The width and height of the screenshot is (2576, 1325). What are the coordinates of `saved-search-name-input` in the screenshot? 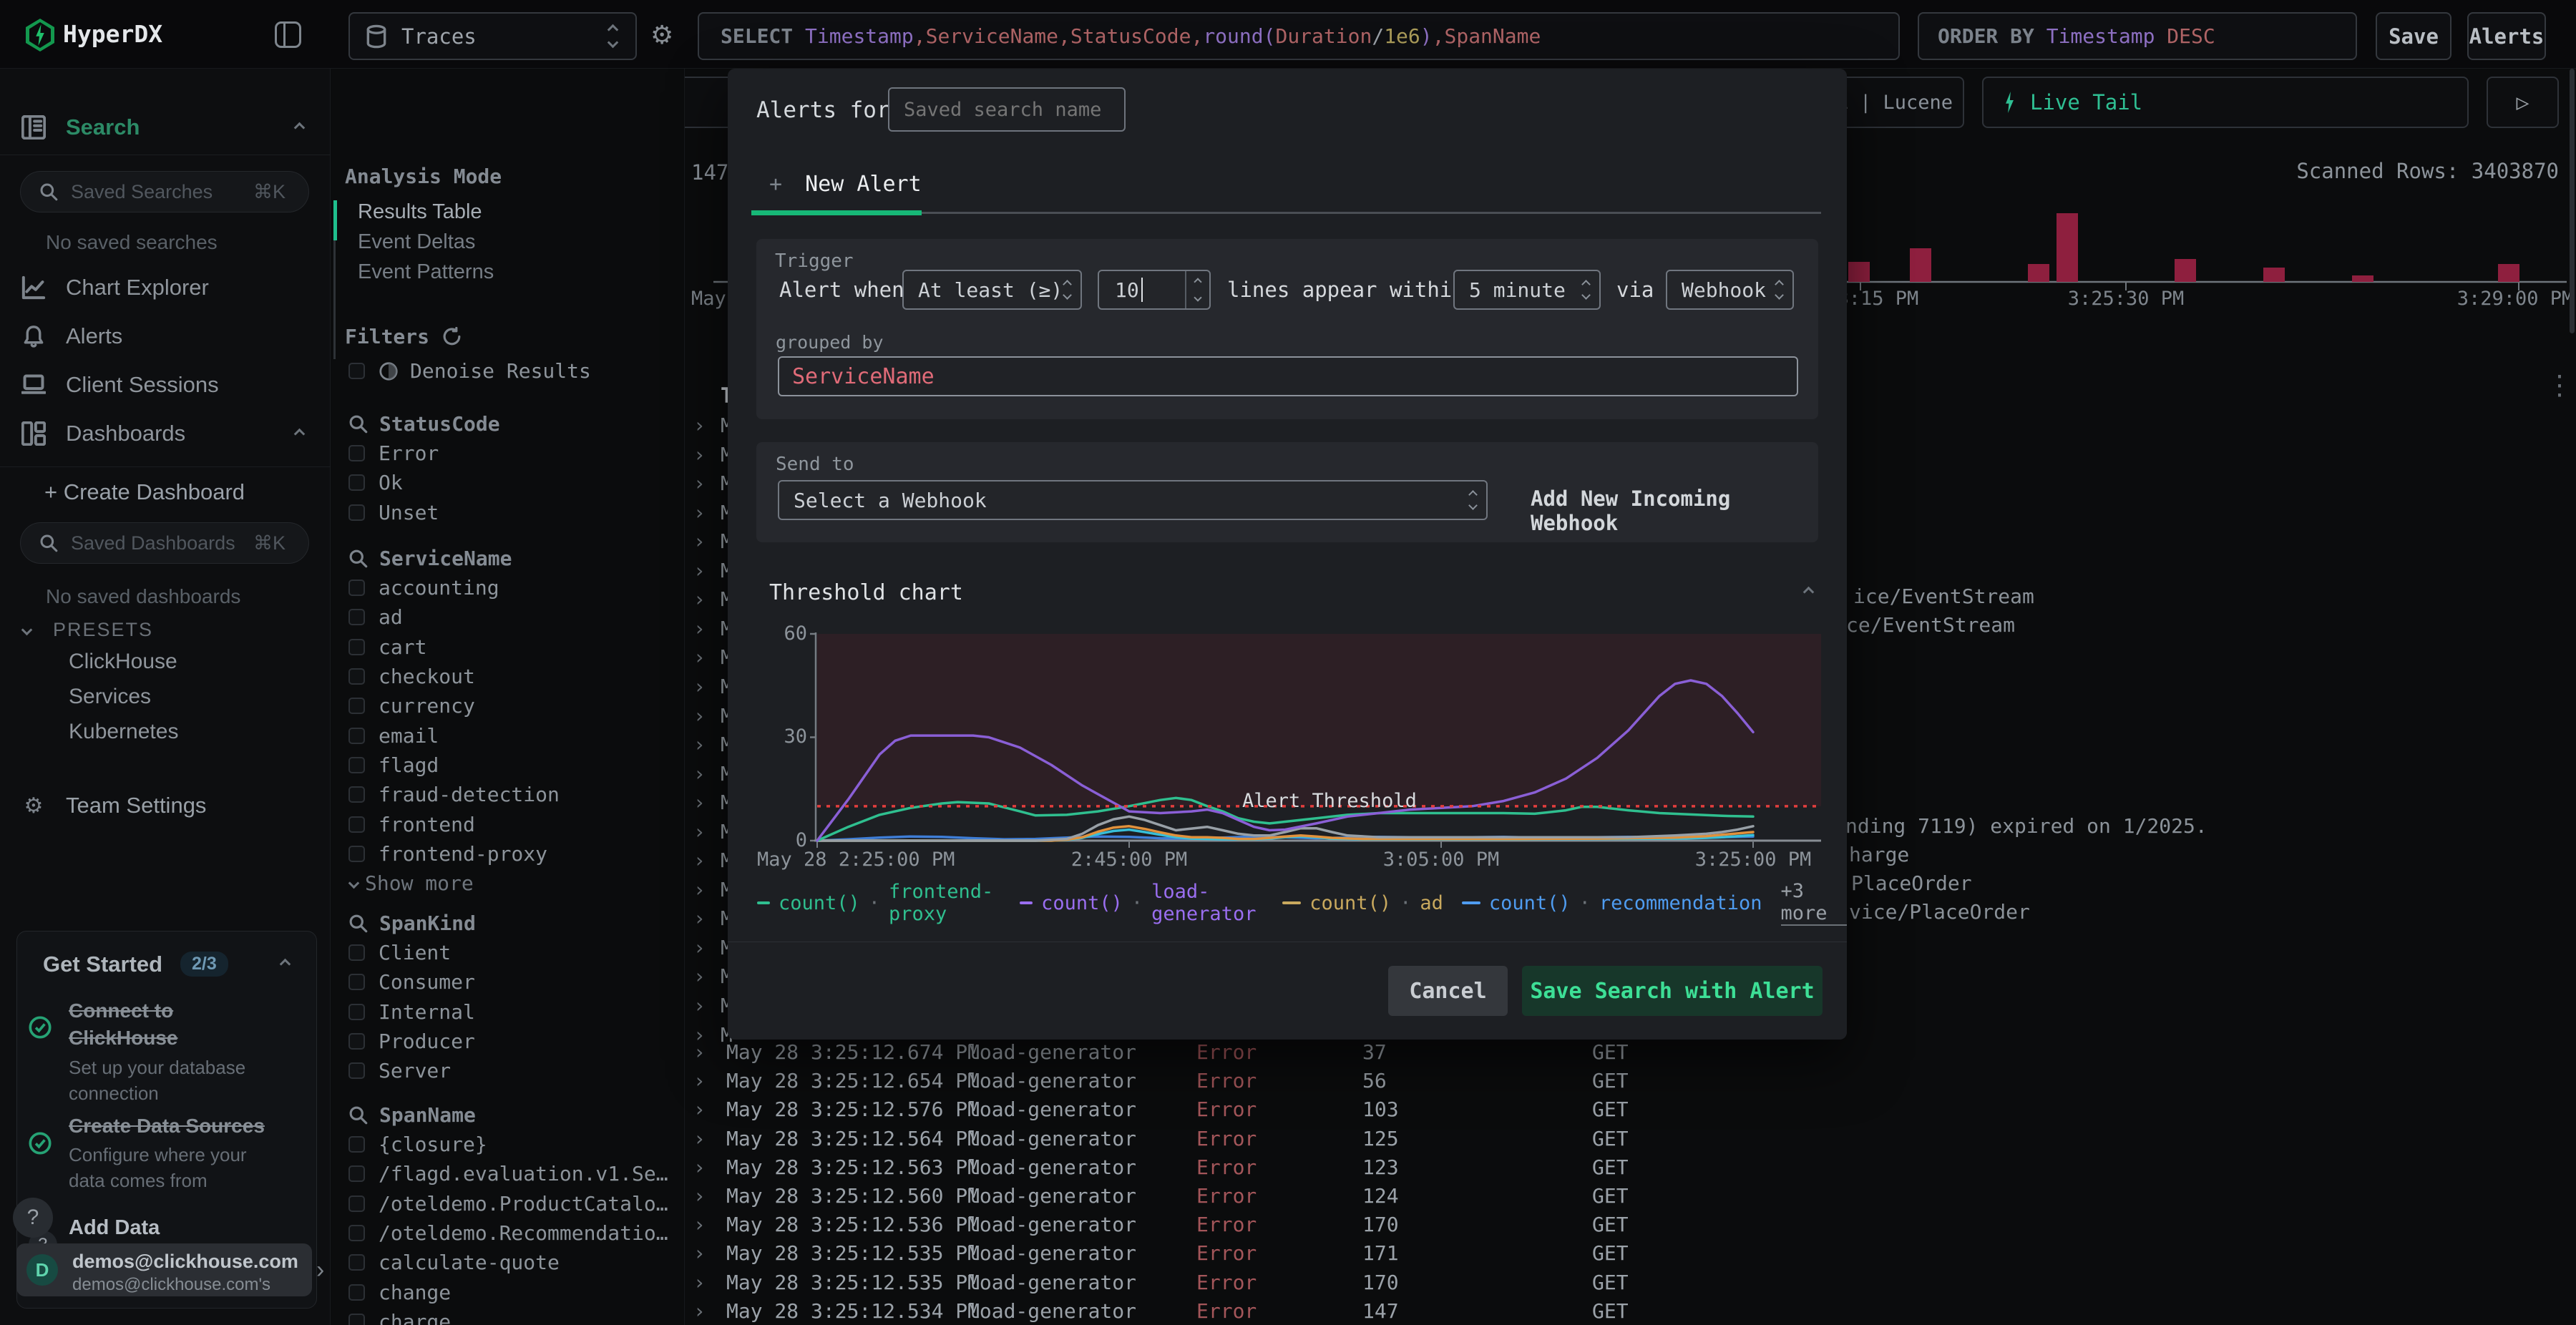 It's located at (1007, 109).